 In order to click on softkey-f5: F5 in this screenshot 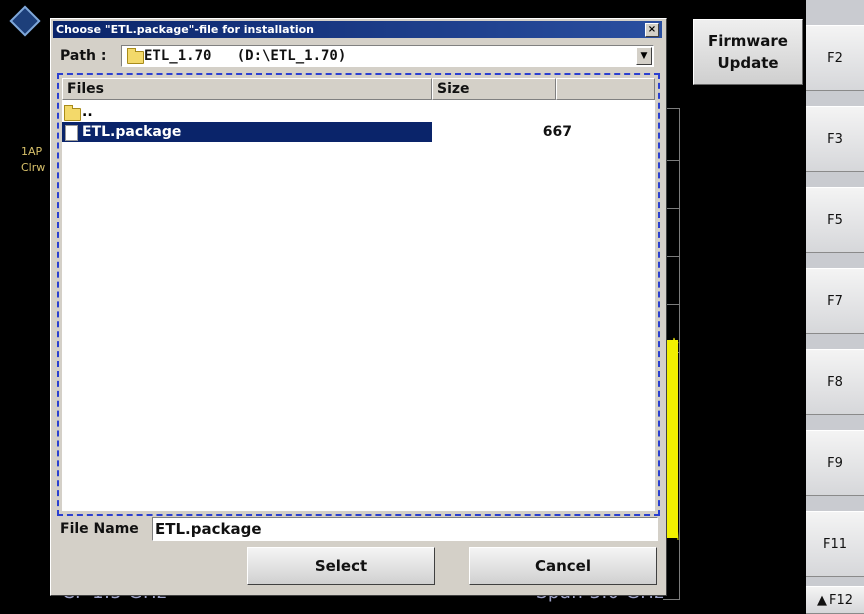, I will do `click(835, 220)`.